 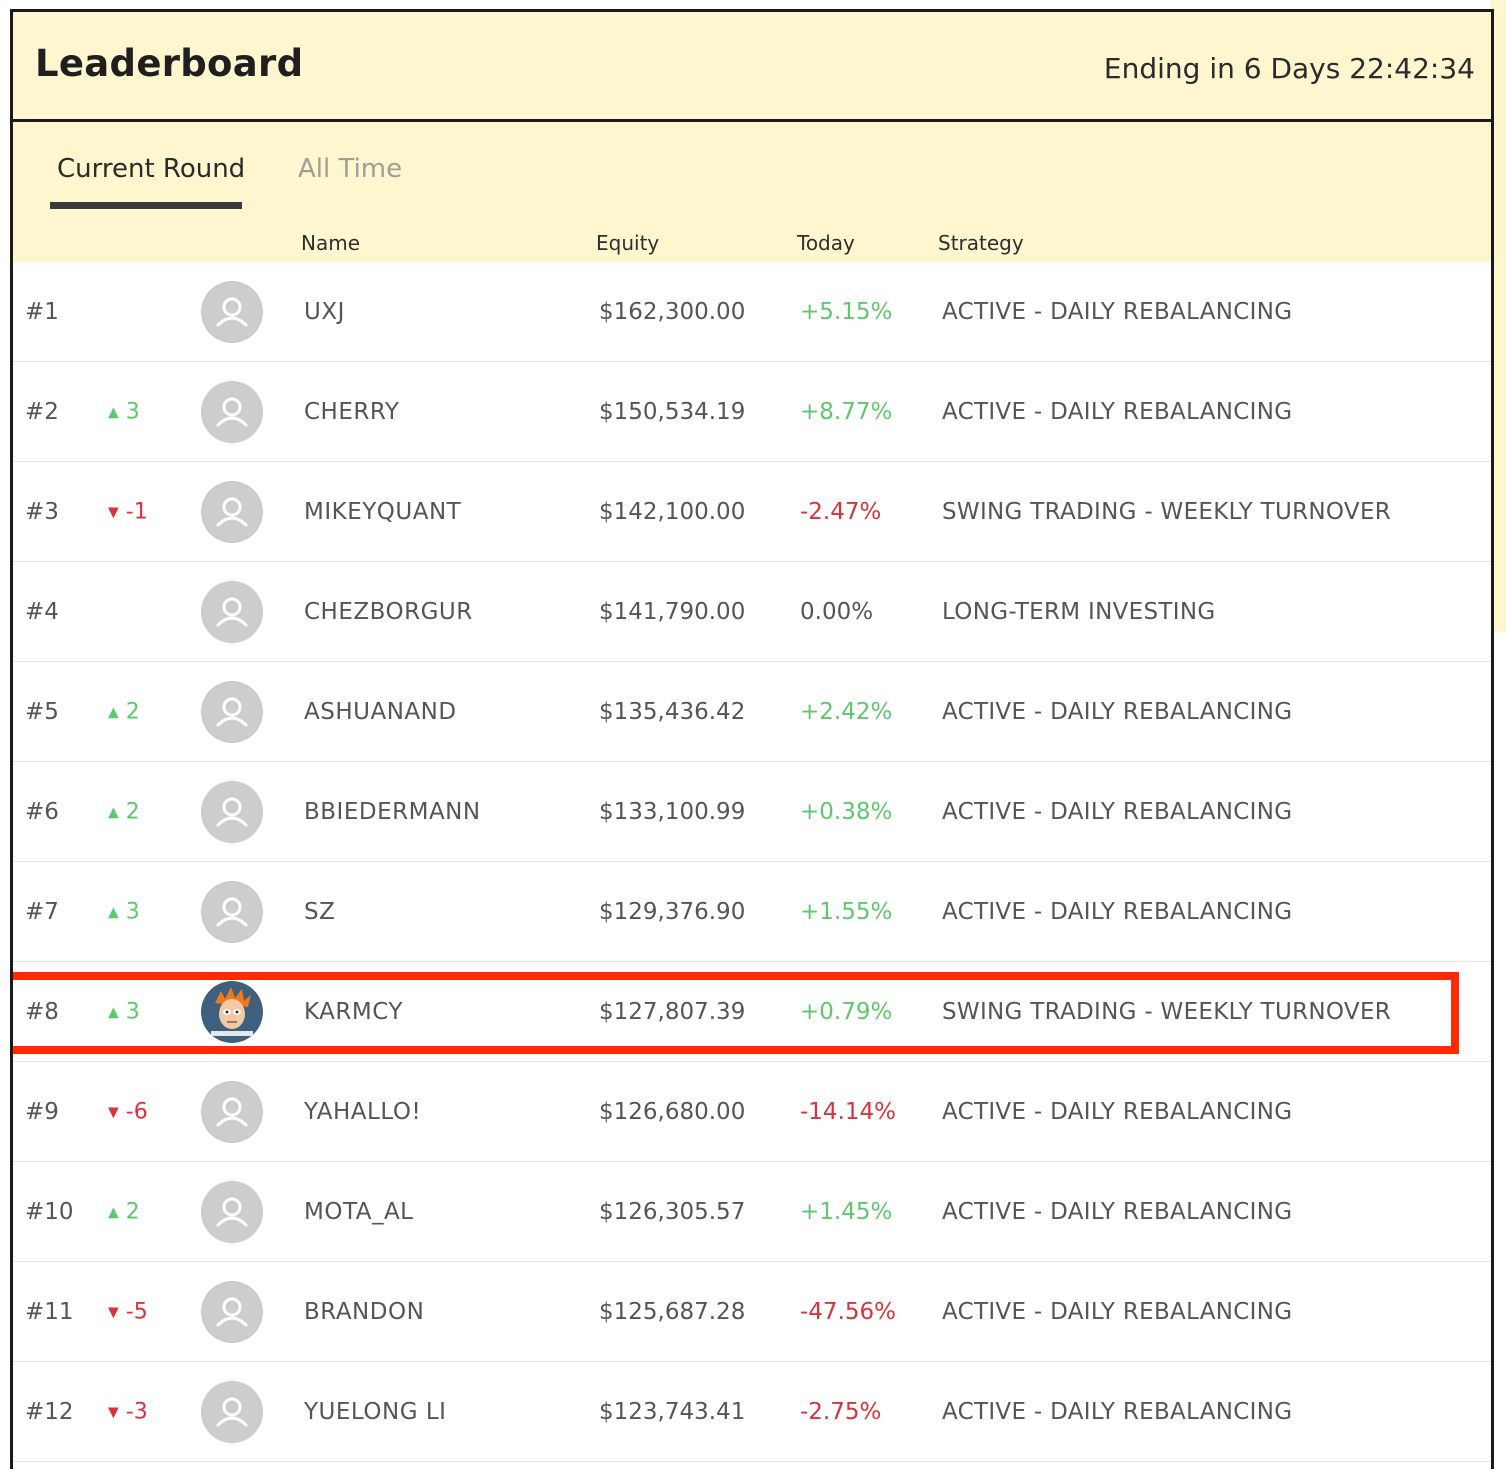 What do you see at coordinates (672, 1111) in the screenshot?
I see `equity-value: $126,680.00` at bounding box center [672, 1111].